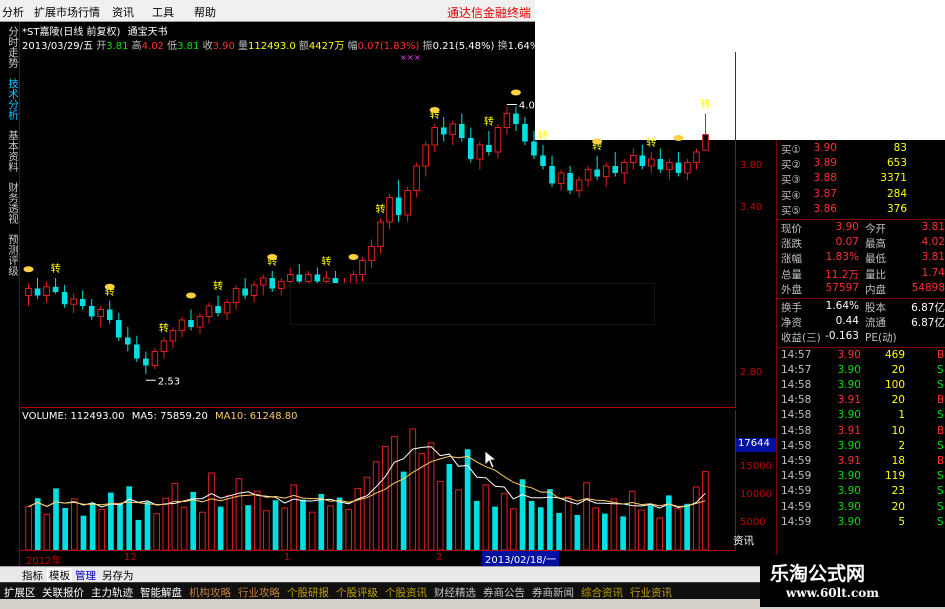 The image size is (945, 609). I want to click on tab-intraday: 分时走势, so click(10, 47).